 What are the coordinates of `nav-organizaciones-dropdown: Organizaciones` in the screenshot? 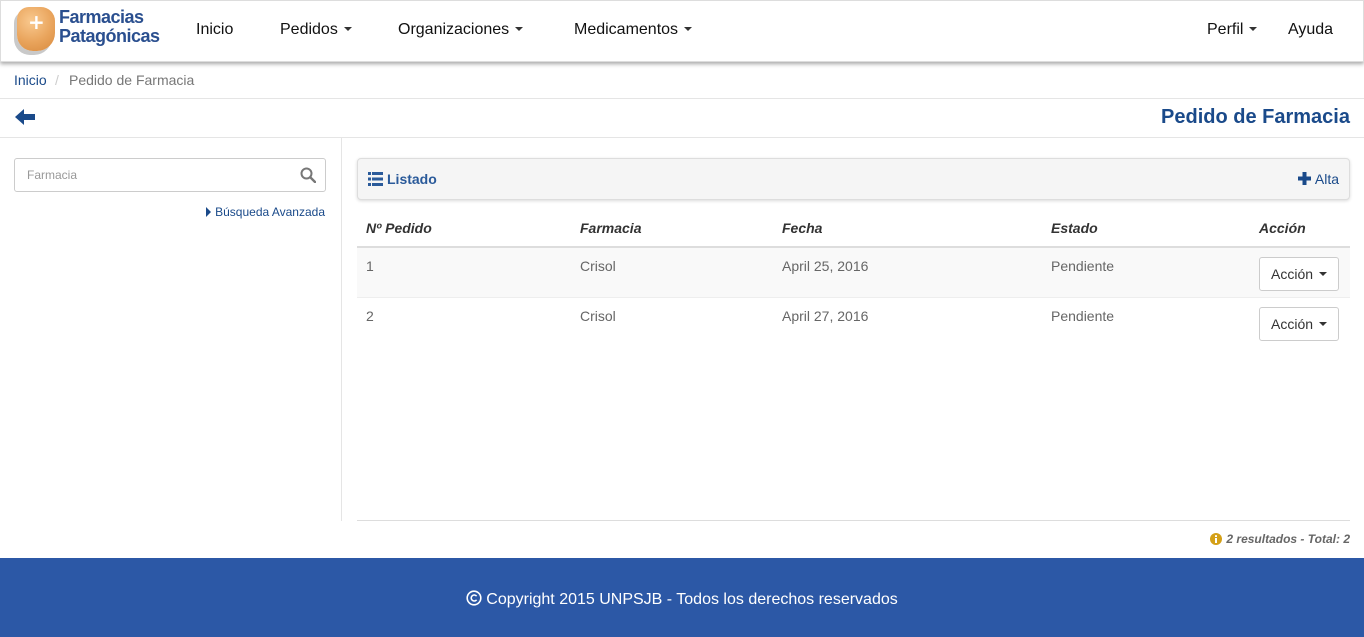 It's located at (461, 30).